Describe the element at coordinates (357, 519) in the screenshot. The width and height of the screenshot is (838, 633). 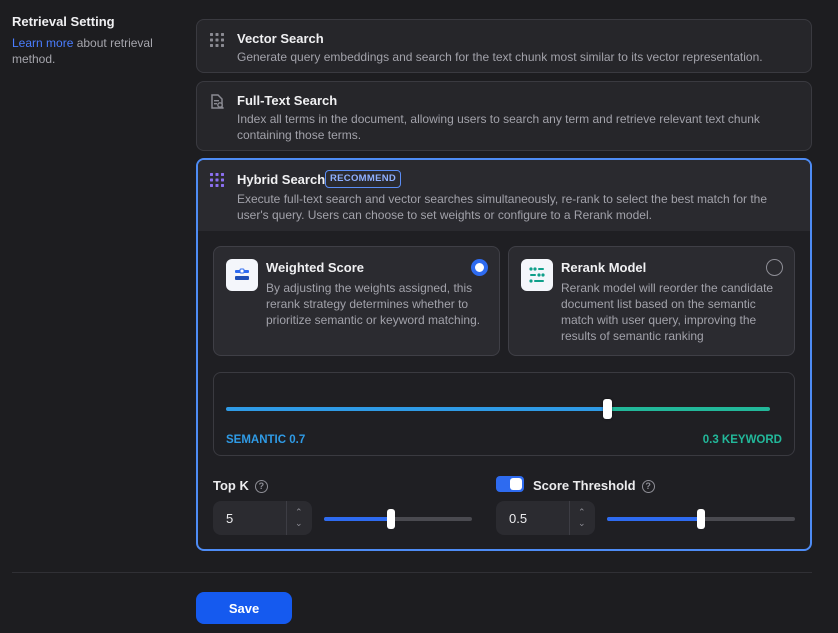
I see `top-k-slider-fill` at that location.